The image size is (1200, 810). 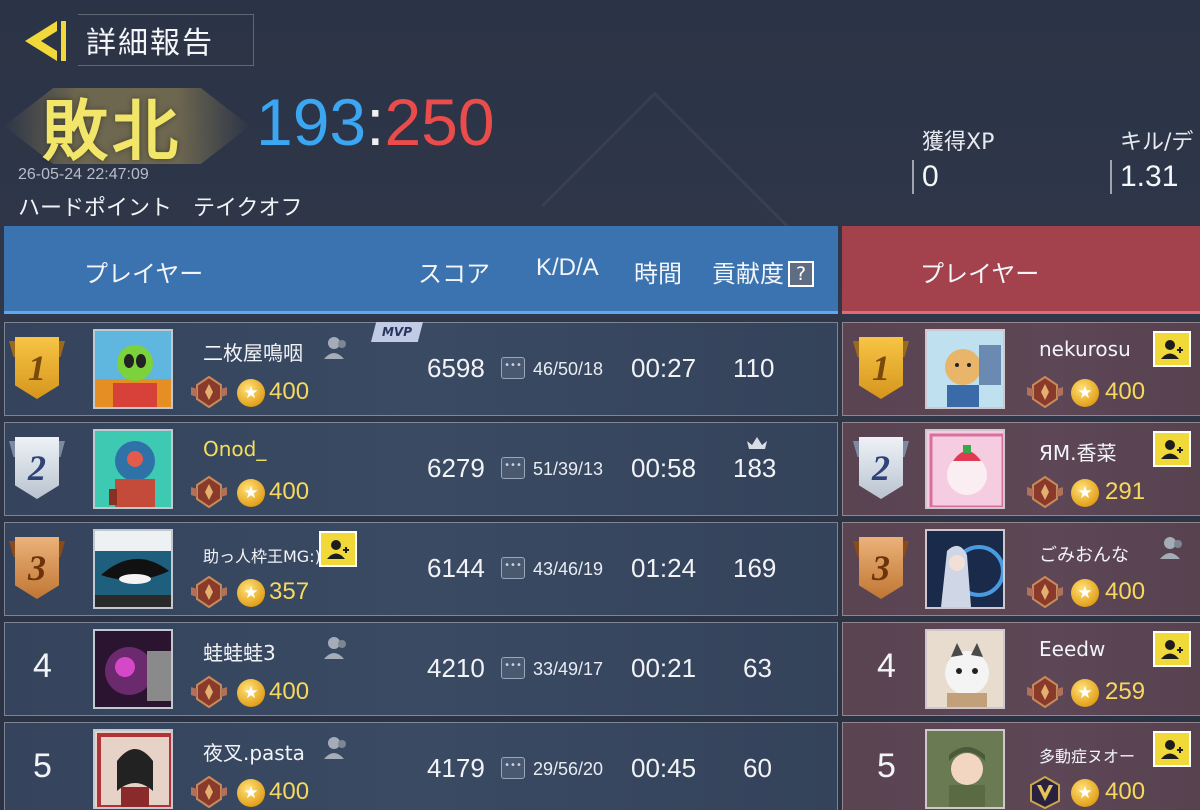 What do you see at coordinates (1021, 369) in the screenshot?
I see `red-player-row-1: 1 nekurosu ★ 400` at bounding box center [1021, 369].